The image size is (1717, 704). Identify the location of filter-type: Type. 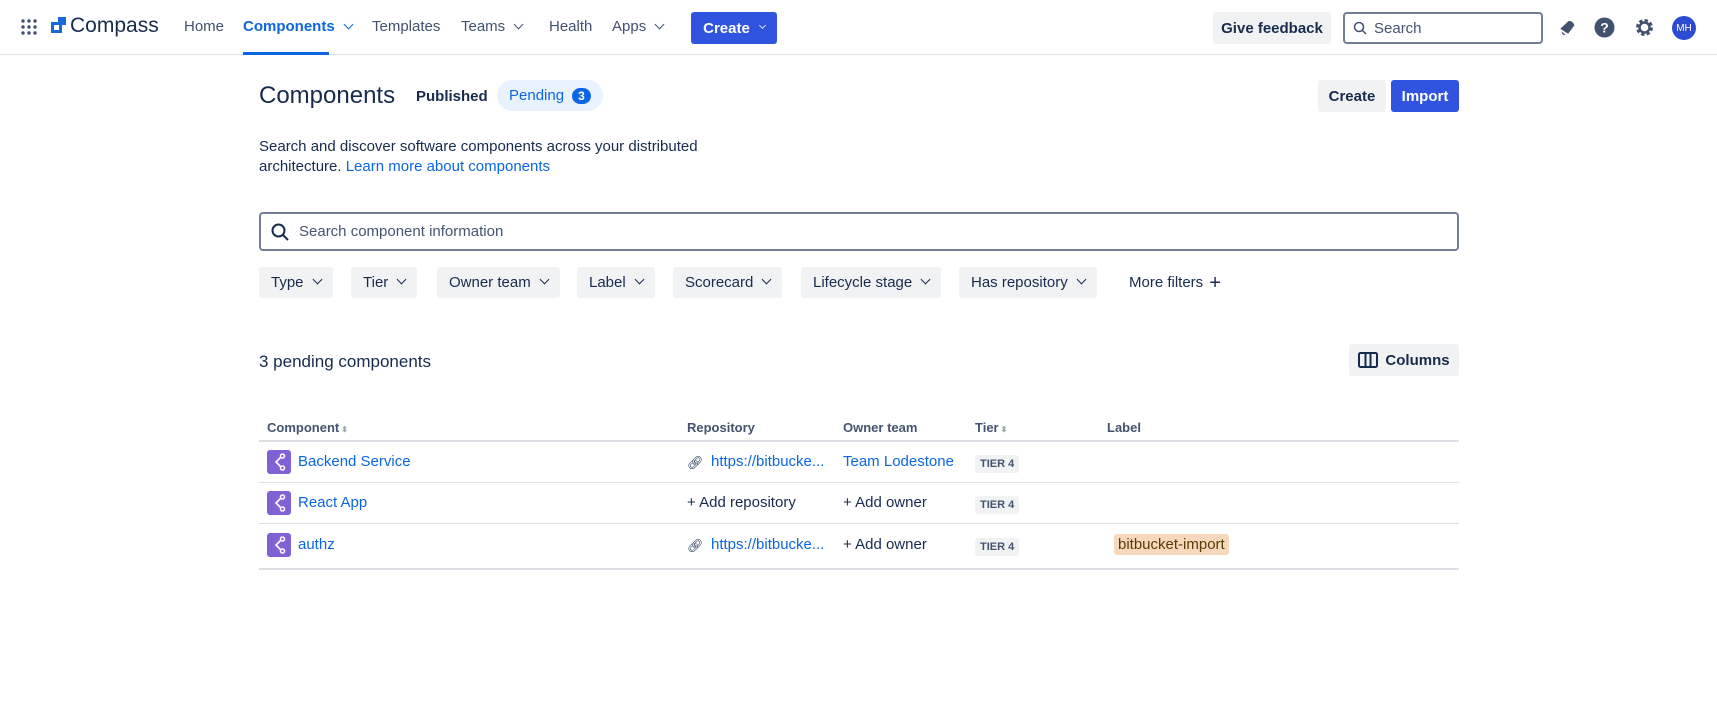
(296, 282).